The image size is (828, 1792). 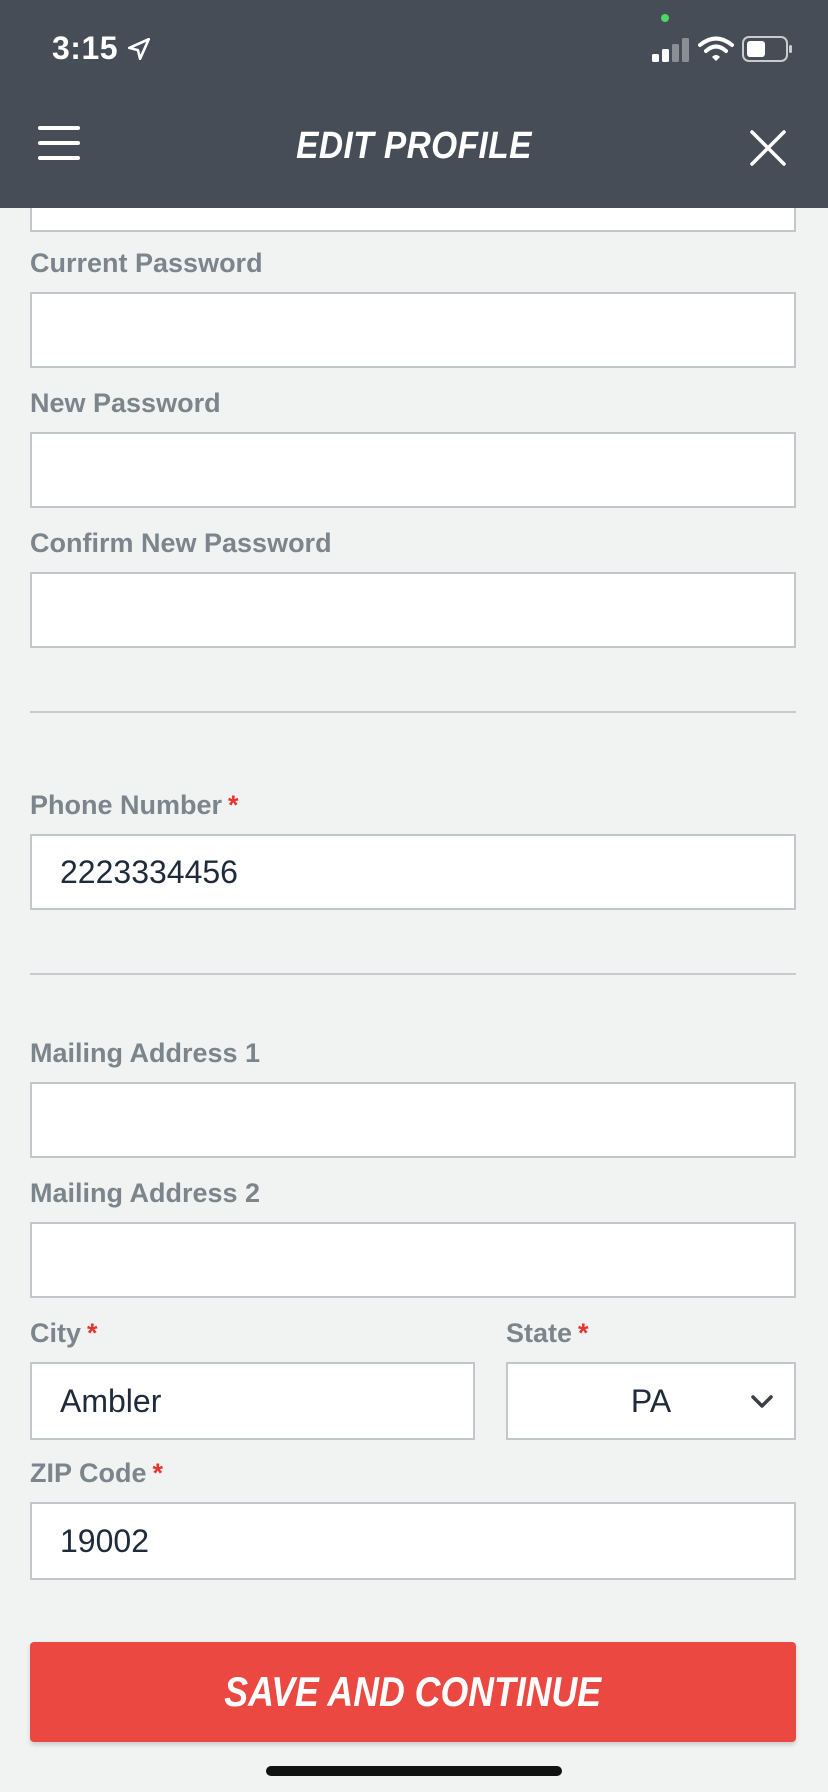 I want to click on state-value: PA, so click(x=651, y=1401).